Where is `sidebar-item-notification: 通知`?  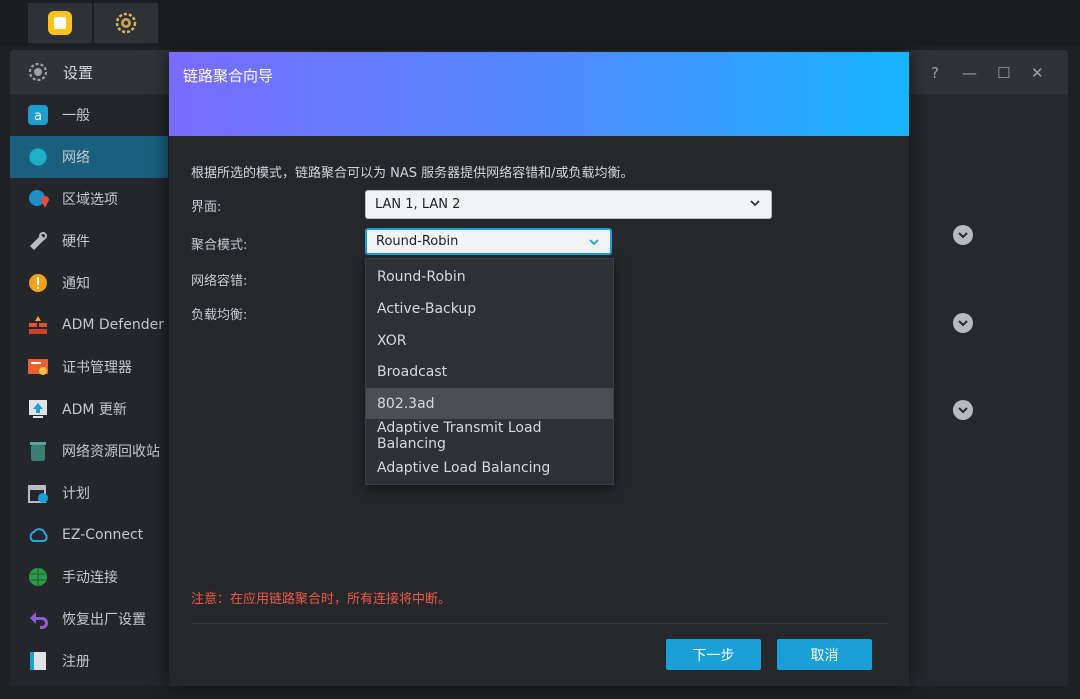
sidebar-item-notification: 通知 is located at coordinates (89, 283).